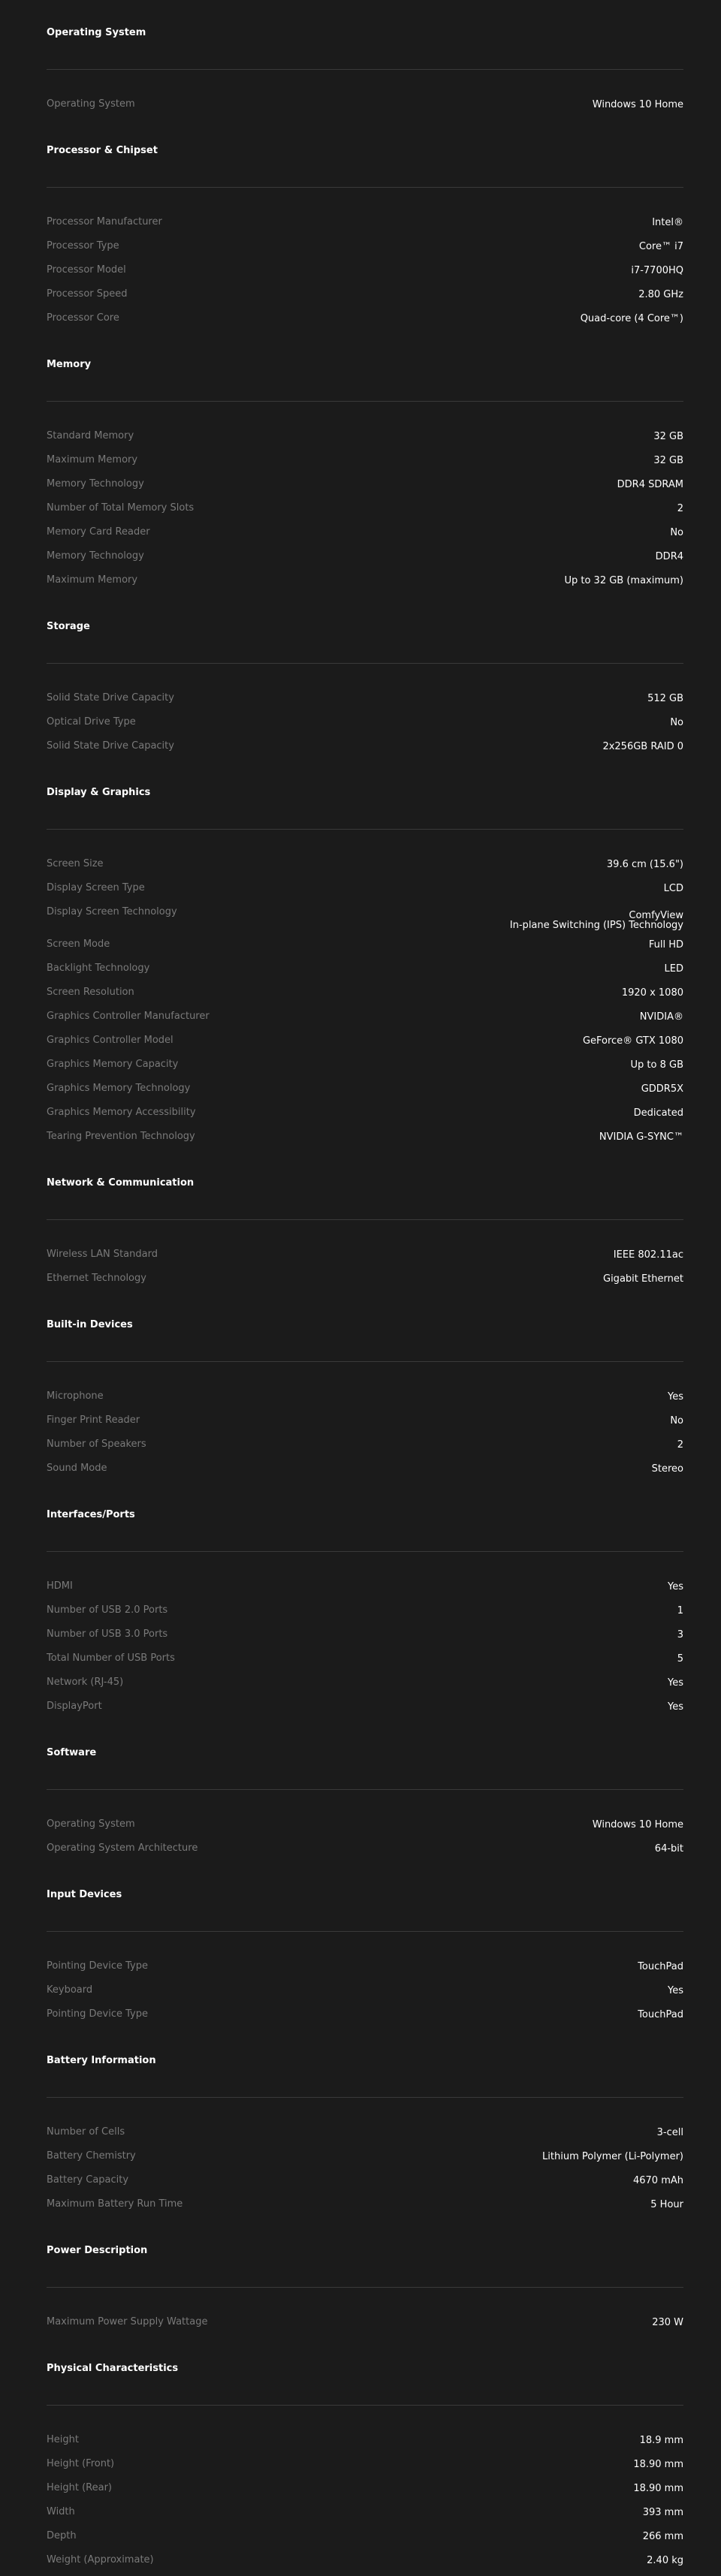  What do you see at coordinates (86, 1682) in the screenshot?
I see `spec-label-network-rj-45: Network (RJ-45)` at bounding box center [86, 1682].